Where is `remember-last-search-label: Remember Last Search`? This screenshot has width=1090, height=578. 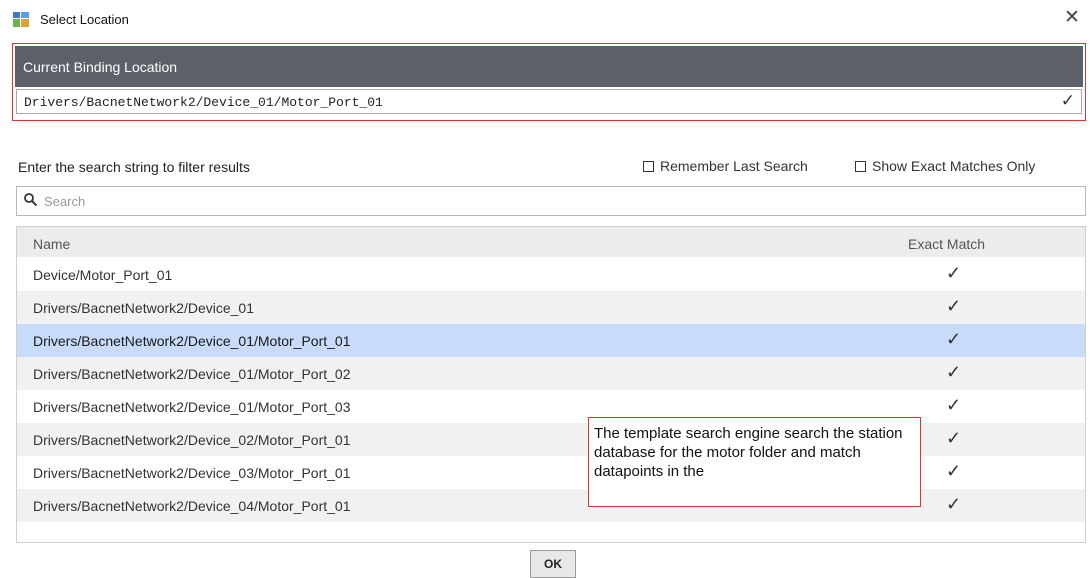 remember-last-search-label: Remember Last Search is located at coordinates (734, 166).